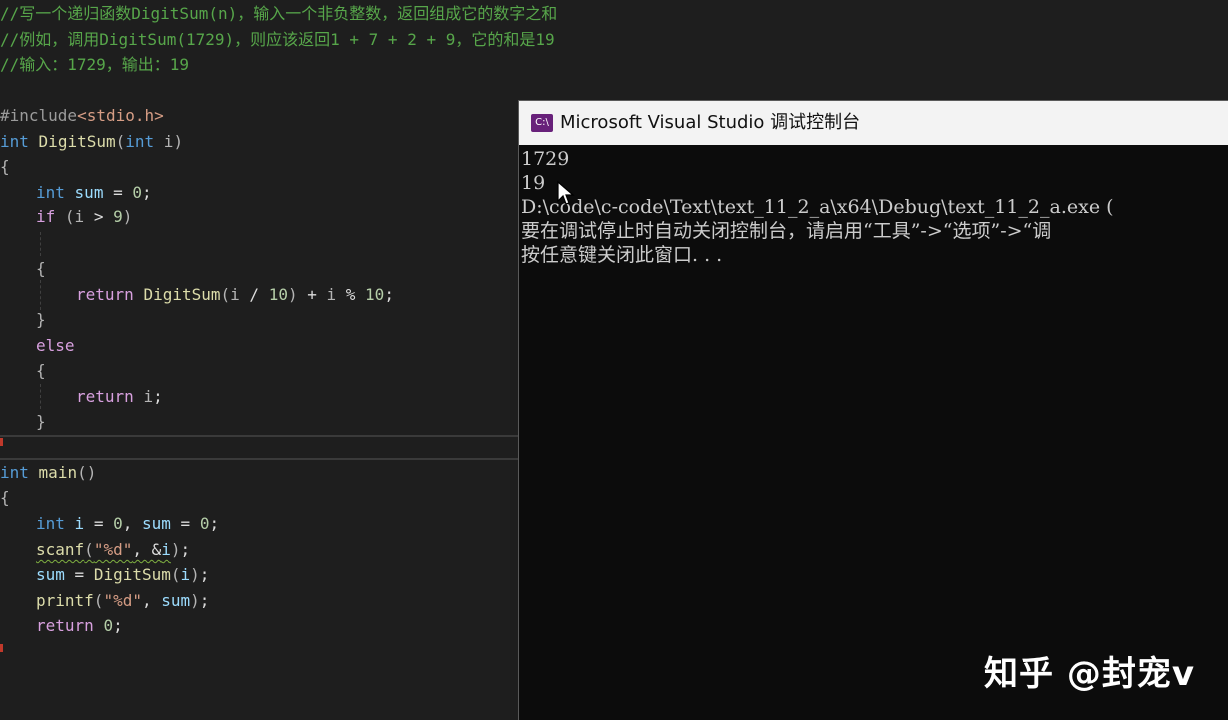 This screenshot has width=1228, height=720. What do you see at coordinates (710, 122) in the screenshot?
I see `console-title: Microsoft Visual Studio 调试控制台` at bounding box center [710, 122].